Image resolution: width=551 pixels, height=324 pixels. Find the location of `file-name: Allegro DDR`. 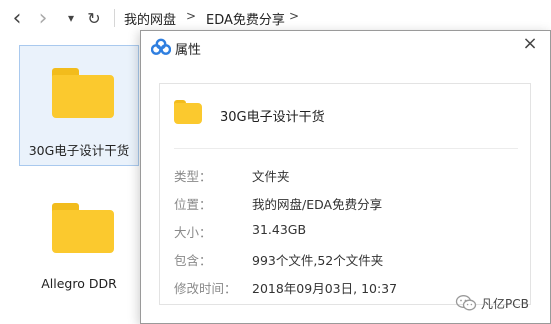

file-name: Allegro DDR is located at coordinates (79, 283).